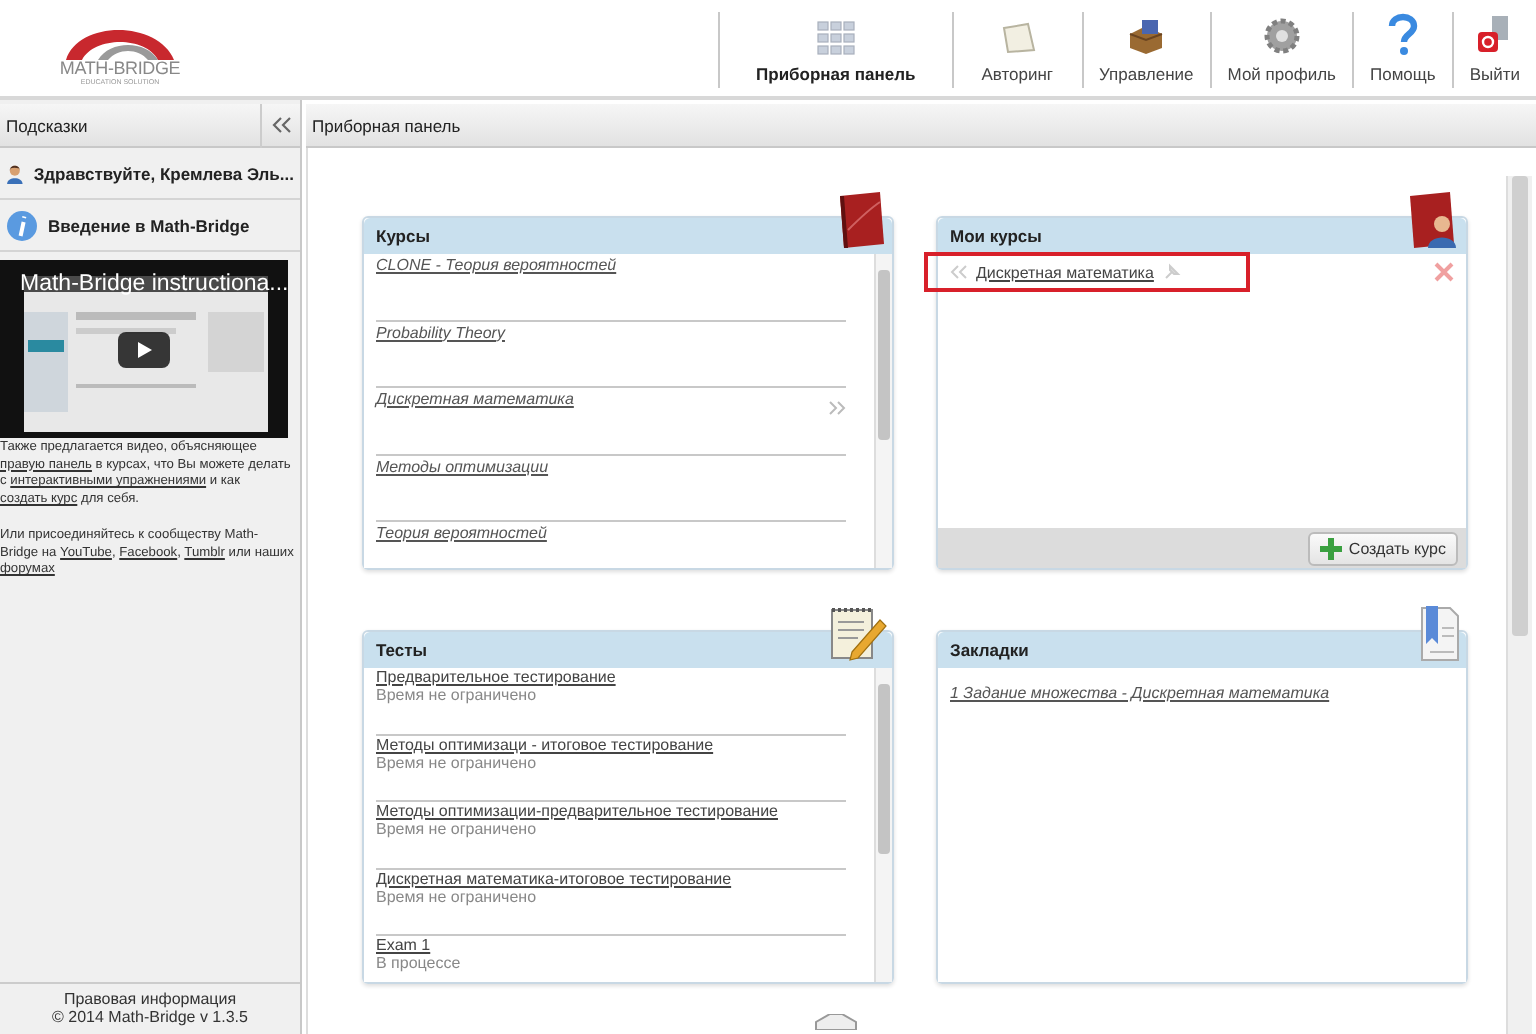 The height and width of the screenshot is (1034, 1536). I want to click on collapse-icon, so click(281, 125).